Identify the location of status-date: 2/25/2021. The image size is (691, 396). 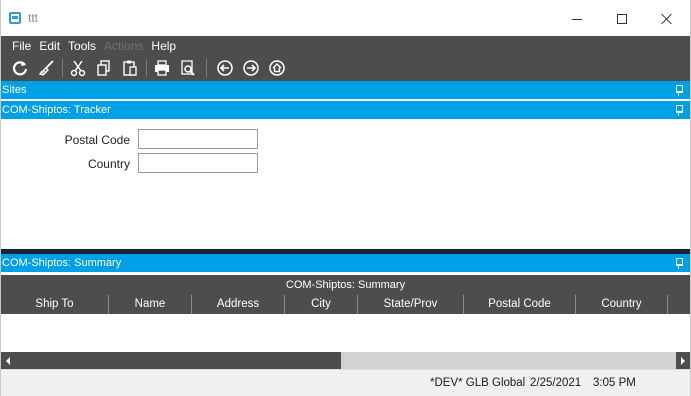
(556, 383).